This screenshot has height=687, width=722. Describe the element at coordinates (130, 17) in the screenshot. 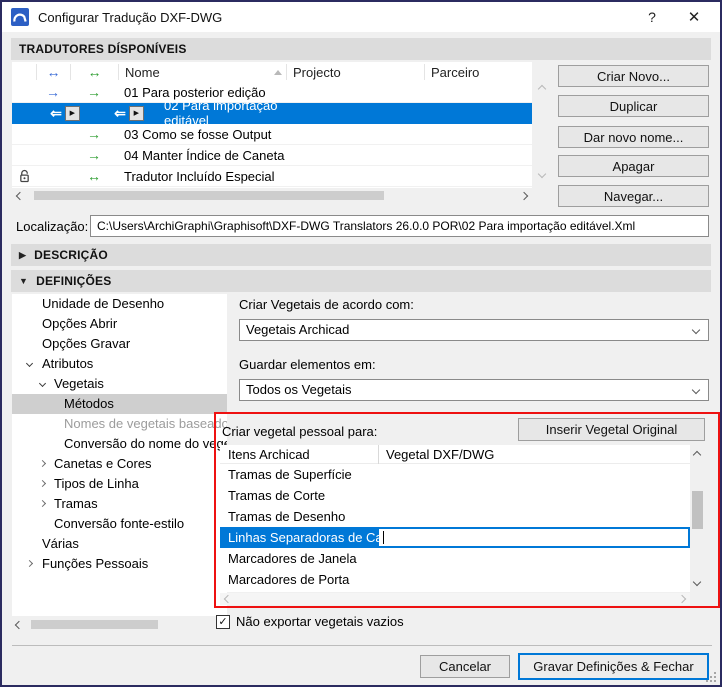

I see `window-title: Configurar Tradução DXF-DWG` at that location.